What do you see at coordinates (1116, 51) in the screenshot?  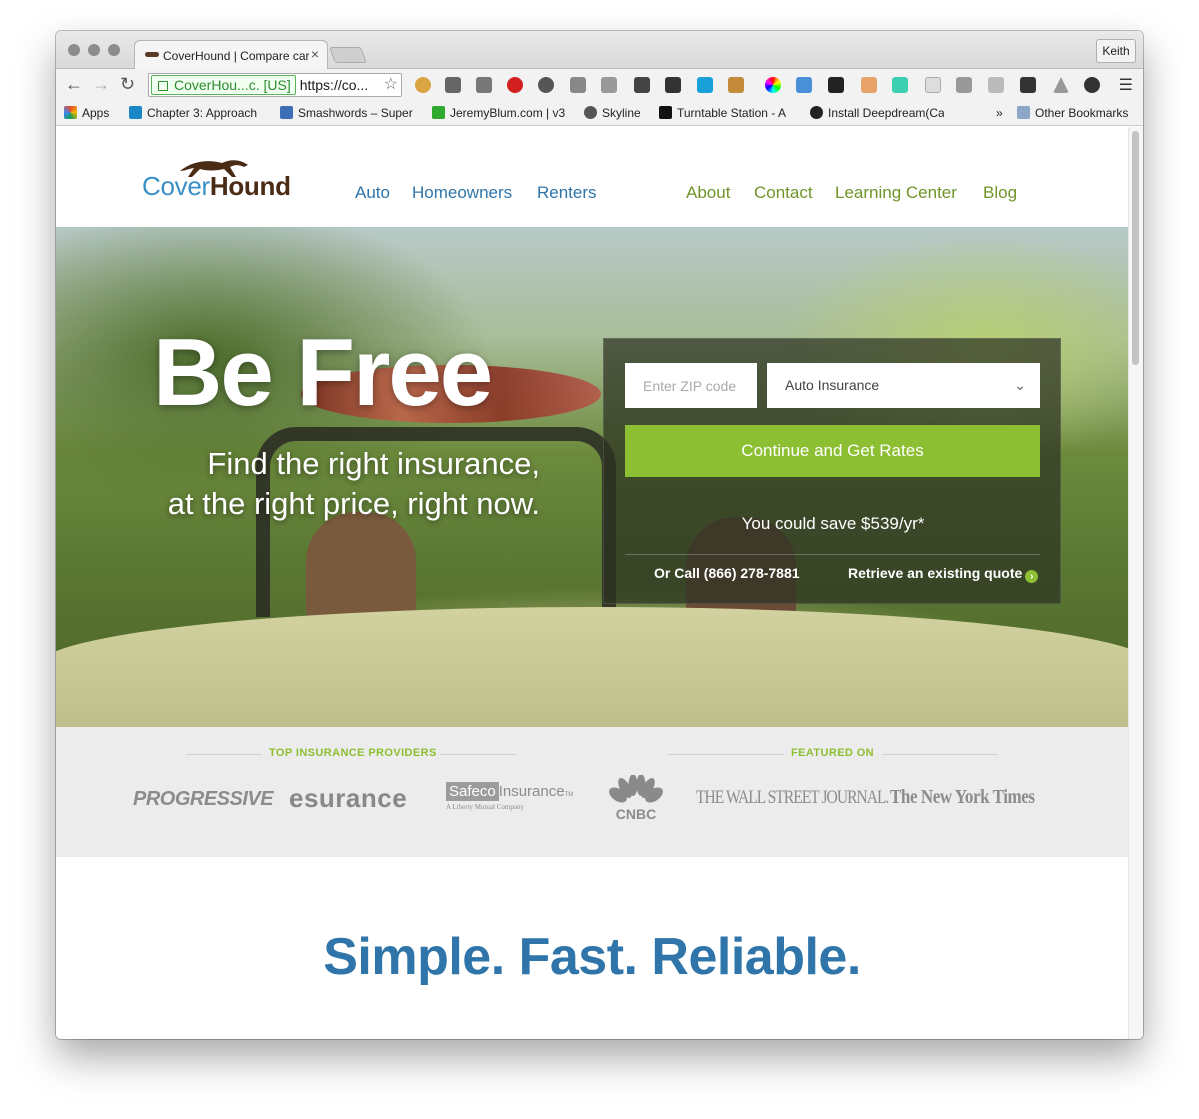 I see `profile-button: Keith` at bounding box center [1116, 51].